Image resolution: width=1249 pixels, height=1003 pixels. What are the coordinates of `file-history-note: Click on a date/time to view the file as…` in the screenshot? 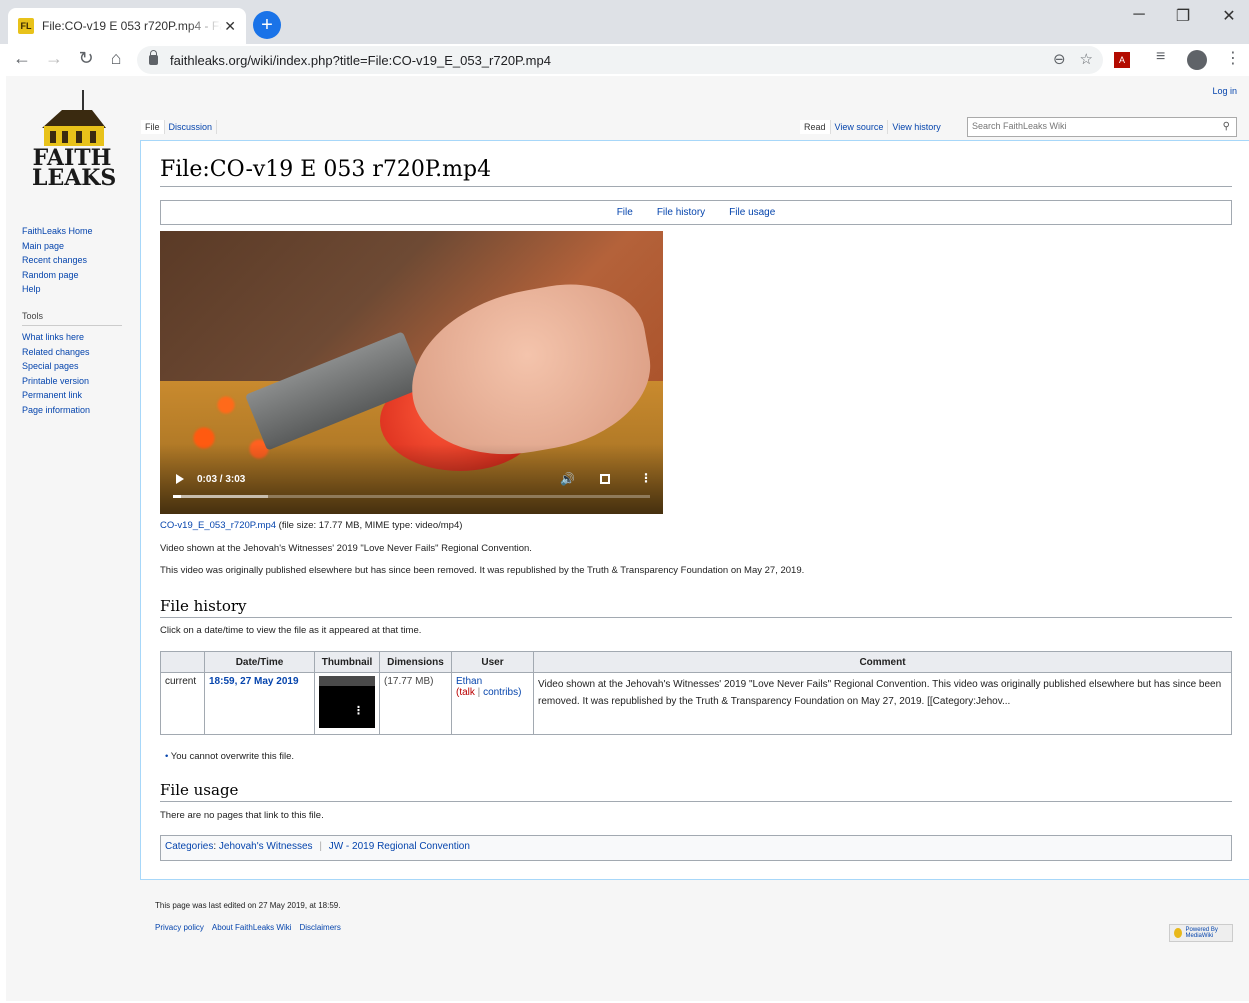 It's located at (291, 630).